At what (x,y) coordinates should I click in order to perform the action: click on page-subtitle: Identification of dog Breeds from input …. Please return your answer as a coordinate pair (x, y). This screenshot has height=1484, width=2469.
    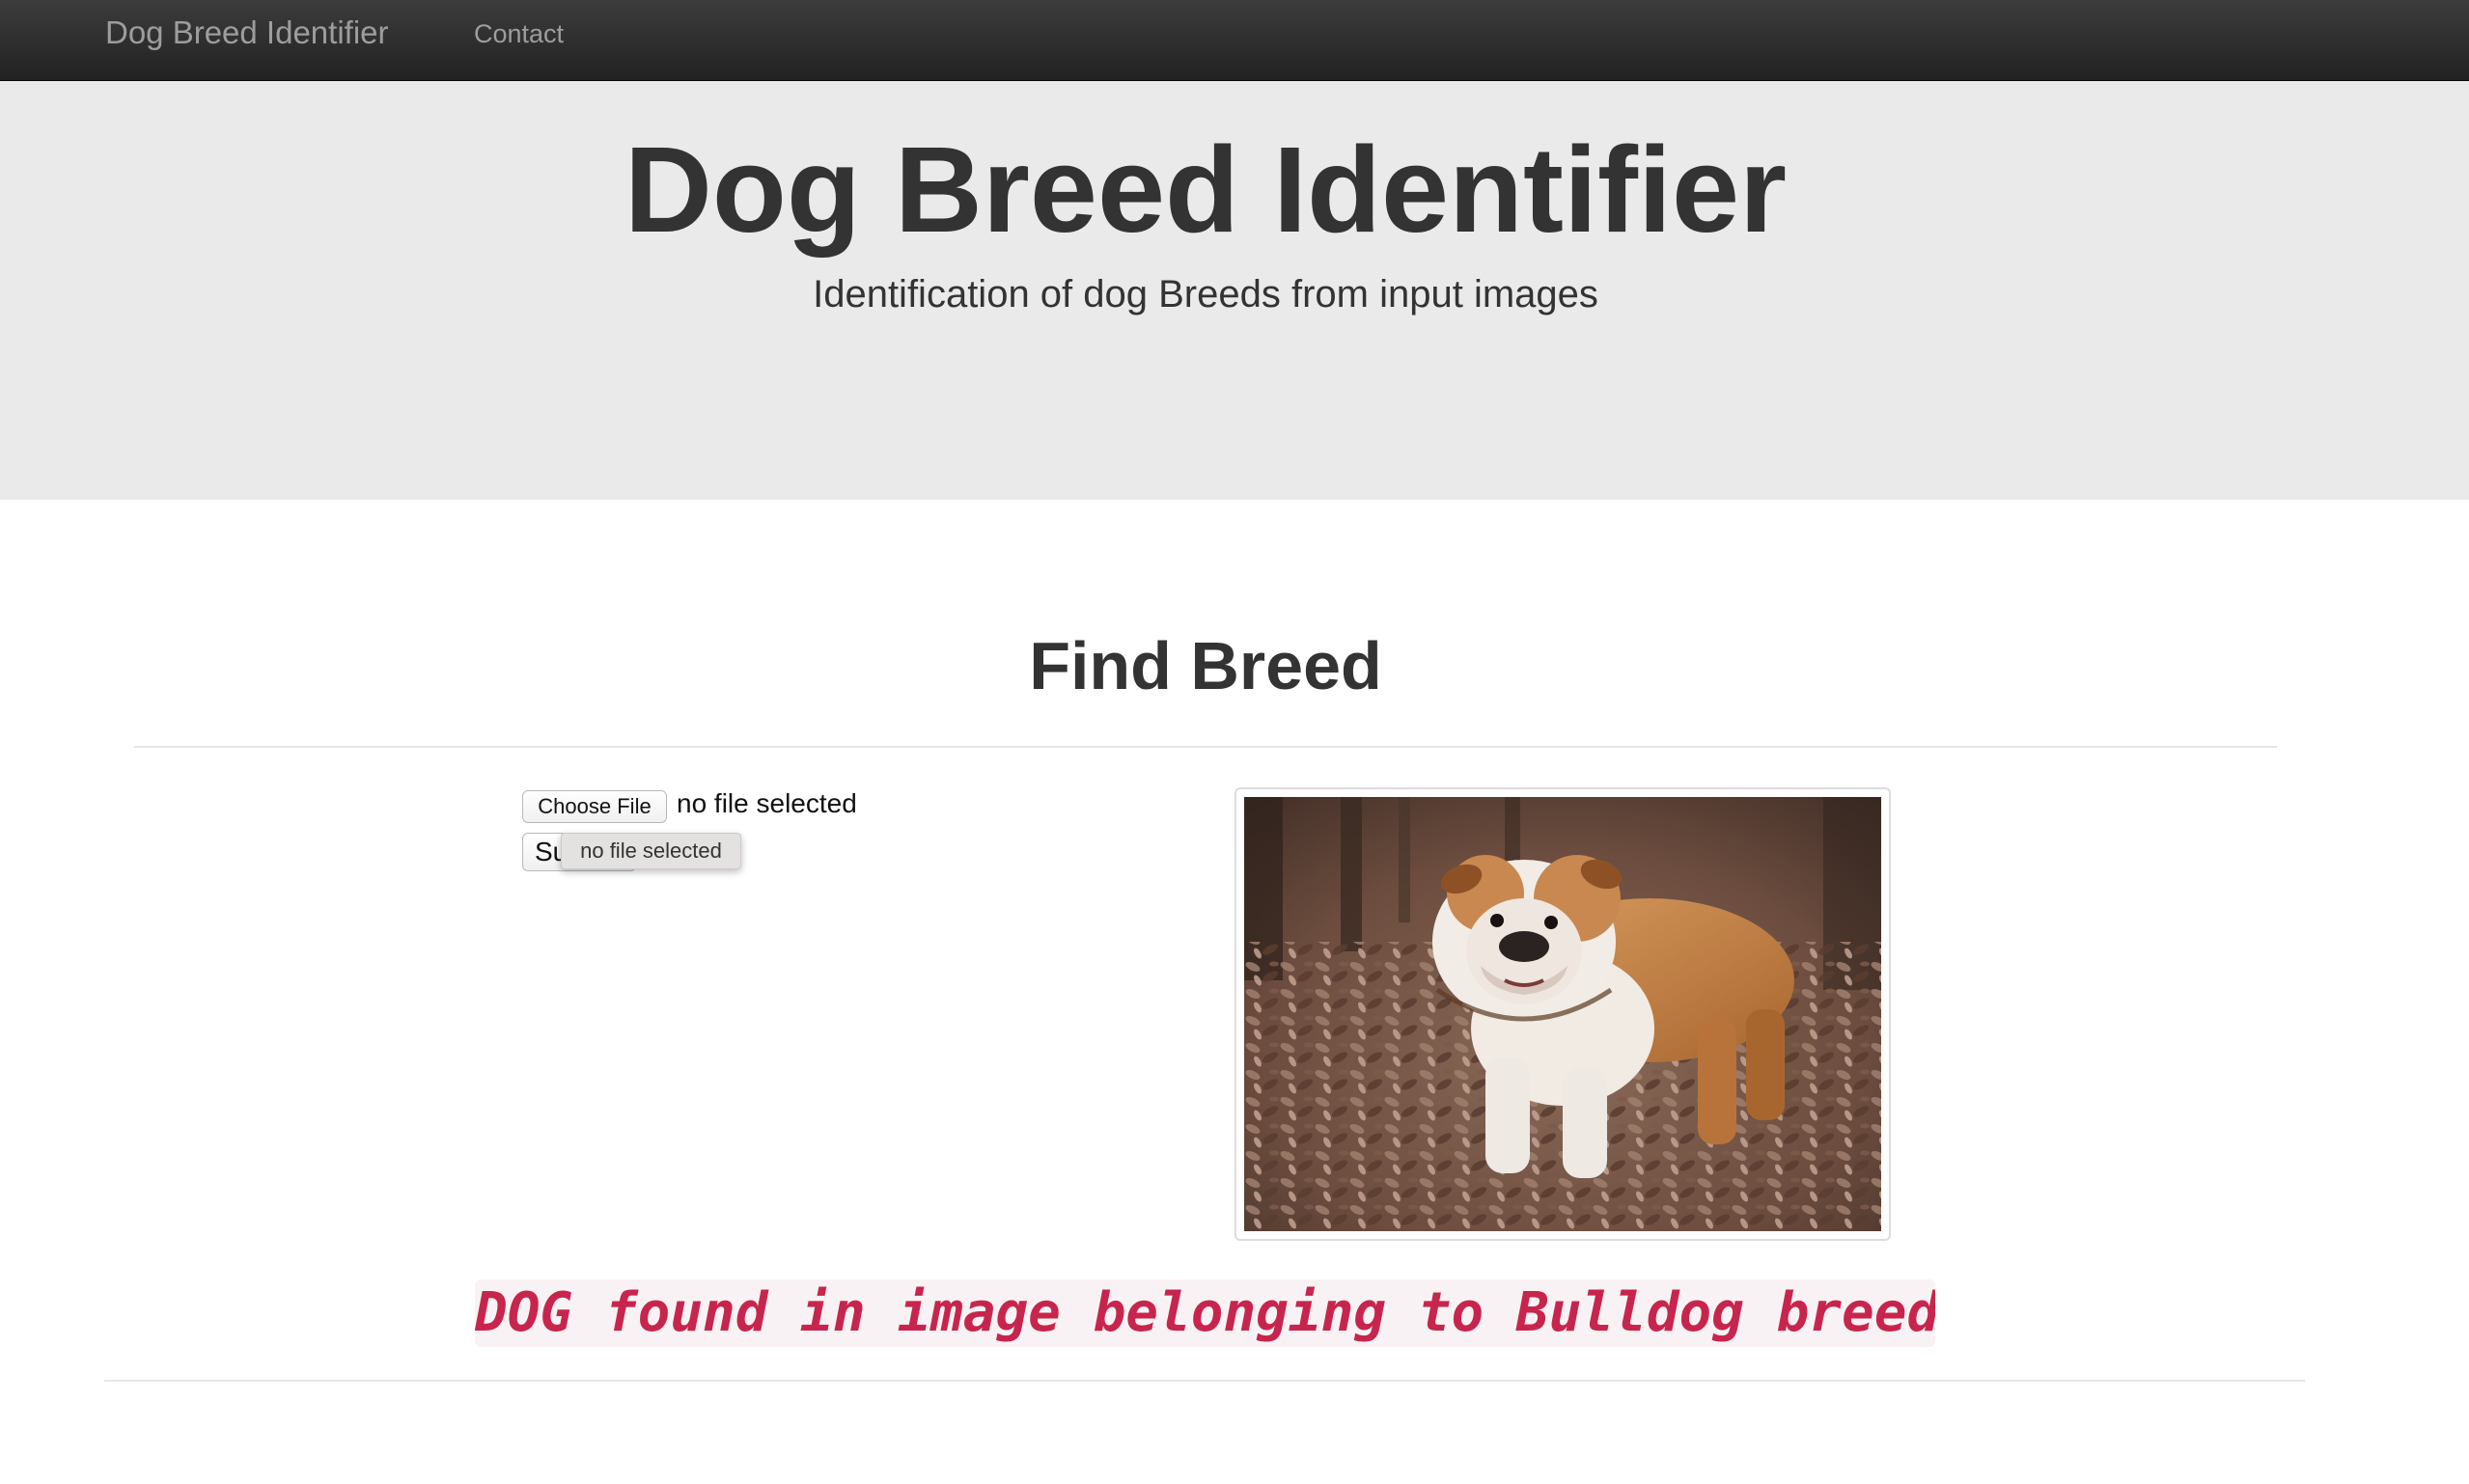
    Looking at the image, I should click on (1205, 294).